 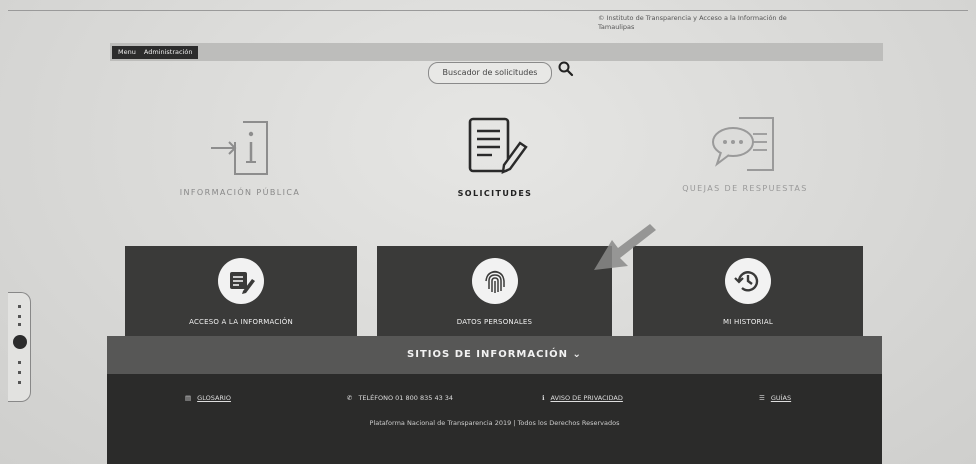 What do you see at coordinates (188, 398) in the screenshot?
I see `book-icon: ▤` at bounding box center [188, 398].